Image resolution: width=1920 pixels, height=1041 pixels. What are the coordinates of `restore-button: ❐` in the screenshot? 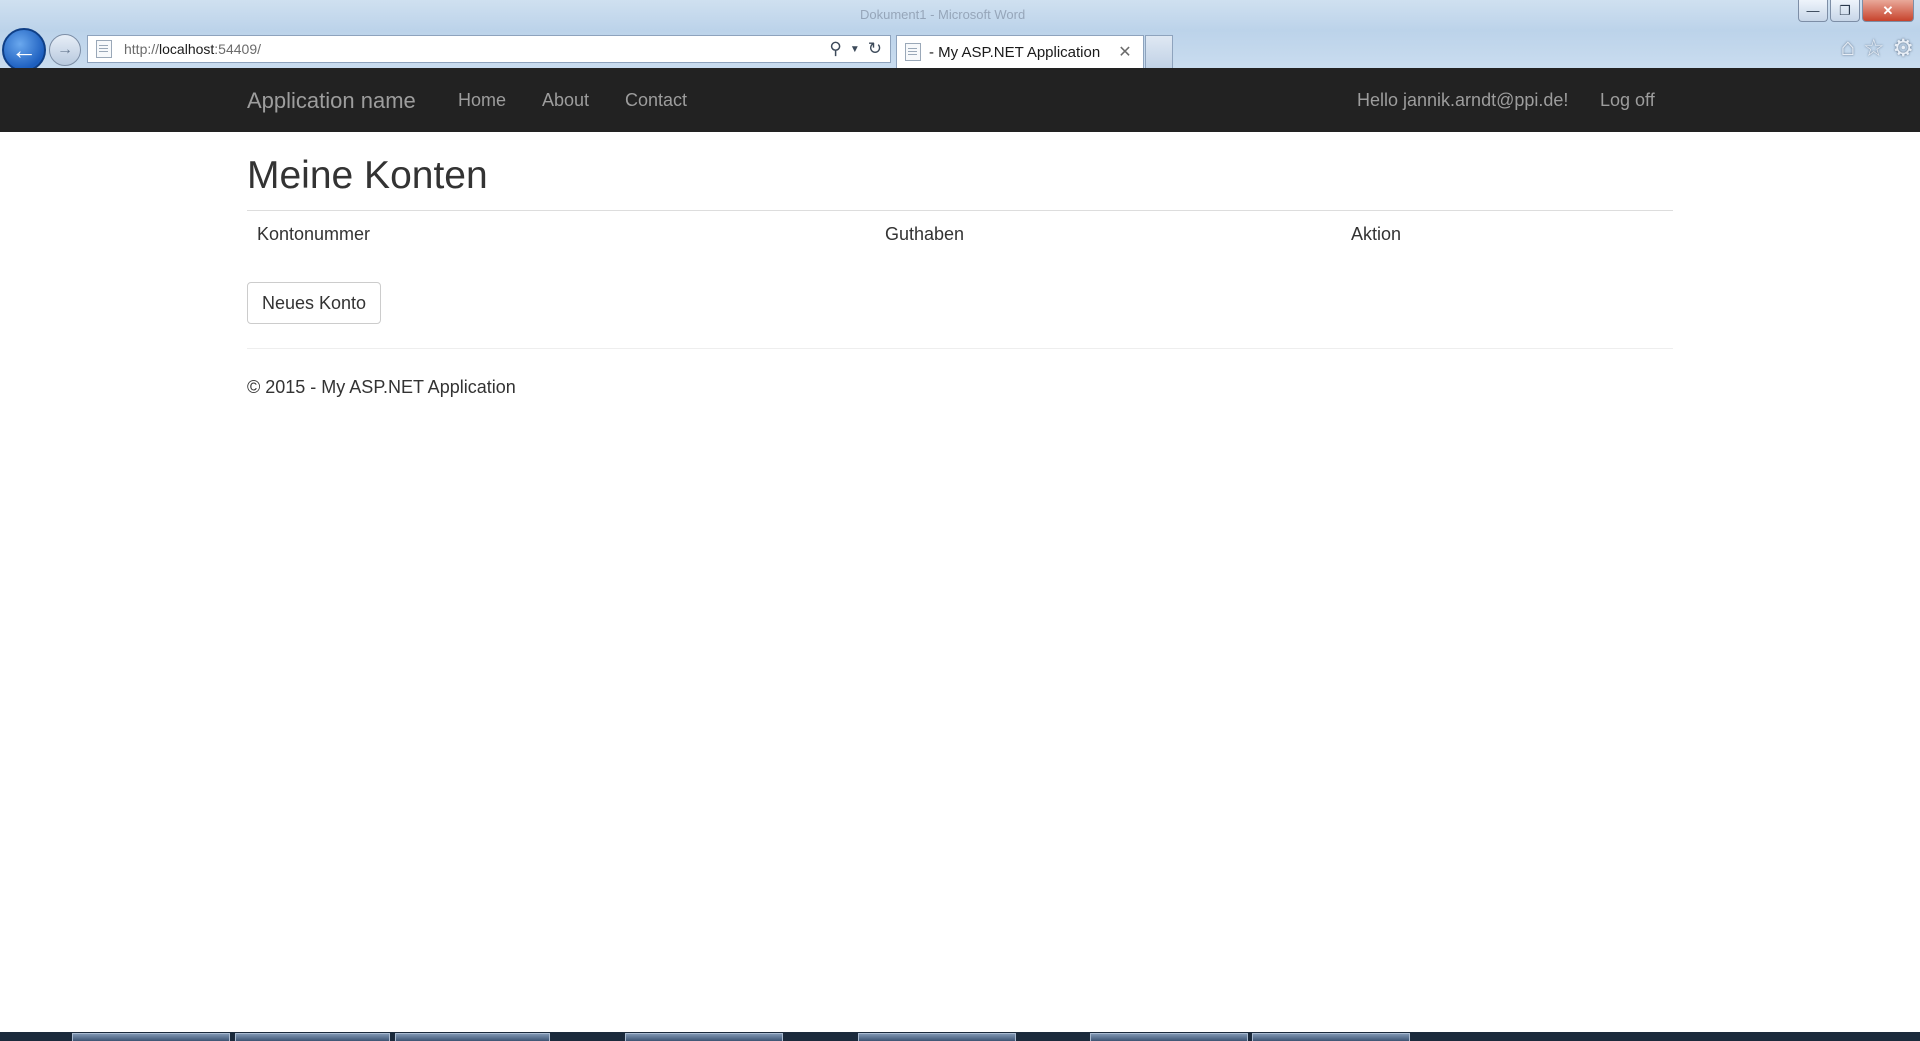 It's located at (1845, 11).